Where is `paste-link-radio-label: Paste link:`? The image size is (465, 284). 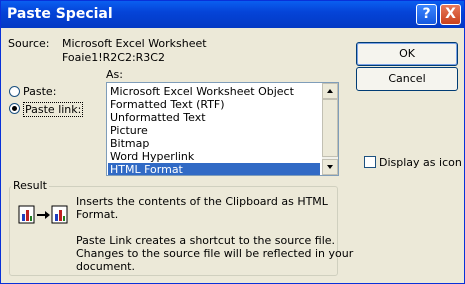
paste-link-radio-label: Paste link: is located at coordinates (53, 109).